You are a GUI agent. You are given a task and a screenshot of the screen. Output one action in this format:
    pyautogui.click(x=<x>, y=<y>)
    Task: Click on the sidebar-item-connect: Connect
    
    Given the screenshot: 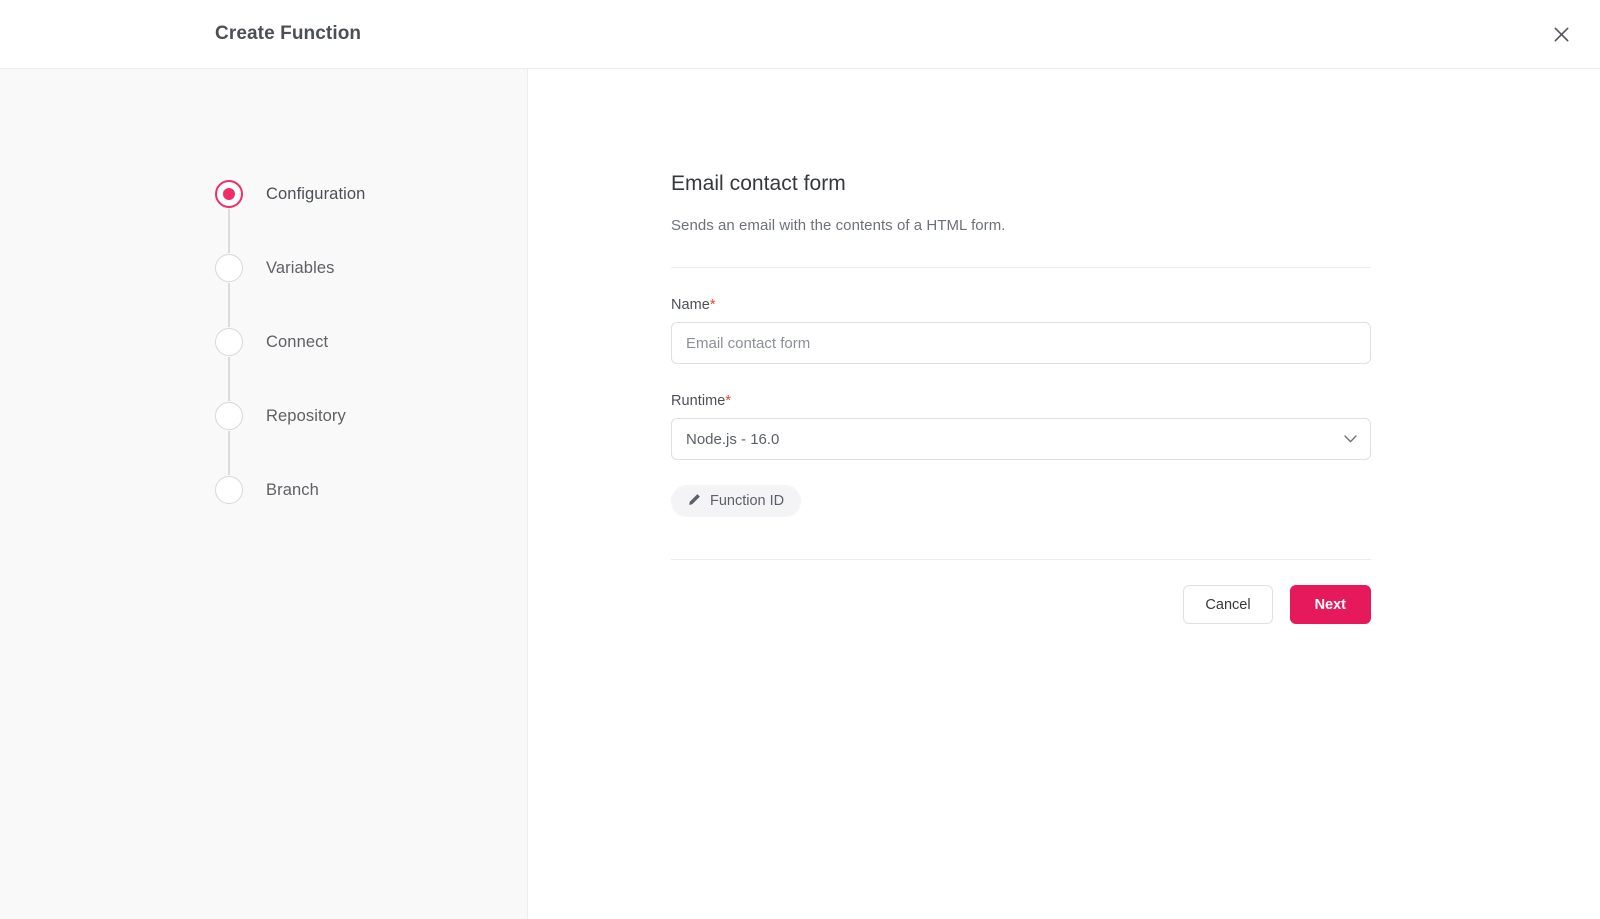 What is the action you would take?
    pyautogui.click(x=371, y=342)
    